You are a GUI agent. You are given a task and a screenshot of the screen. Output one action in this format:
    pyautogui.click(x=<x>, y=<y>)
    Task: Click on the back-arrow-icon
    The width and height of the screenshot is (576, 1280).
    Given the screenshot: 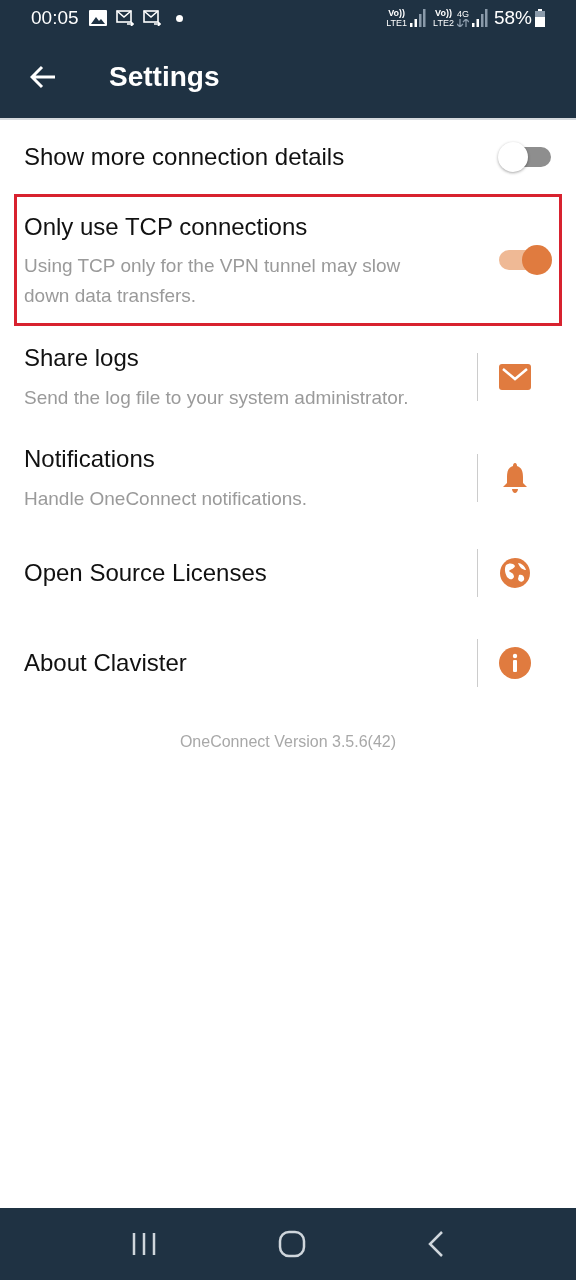 What is the action you would take?
    pyautogui.click(x=43, y=77)
    